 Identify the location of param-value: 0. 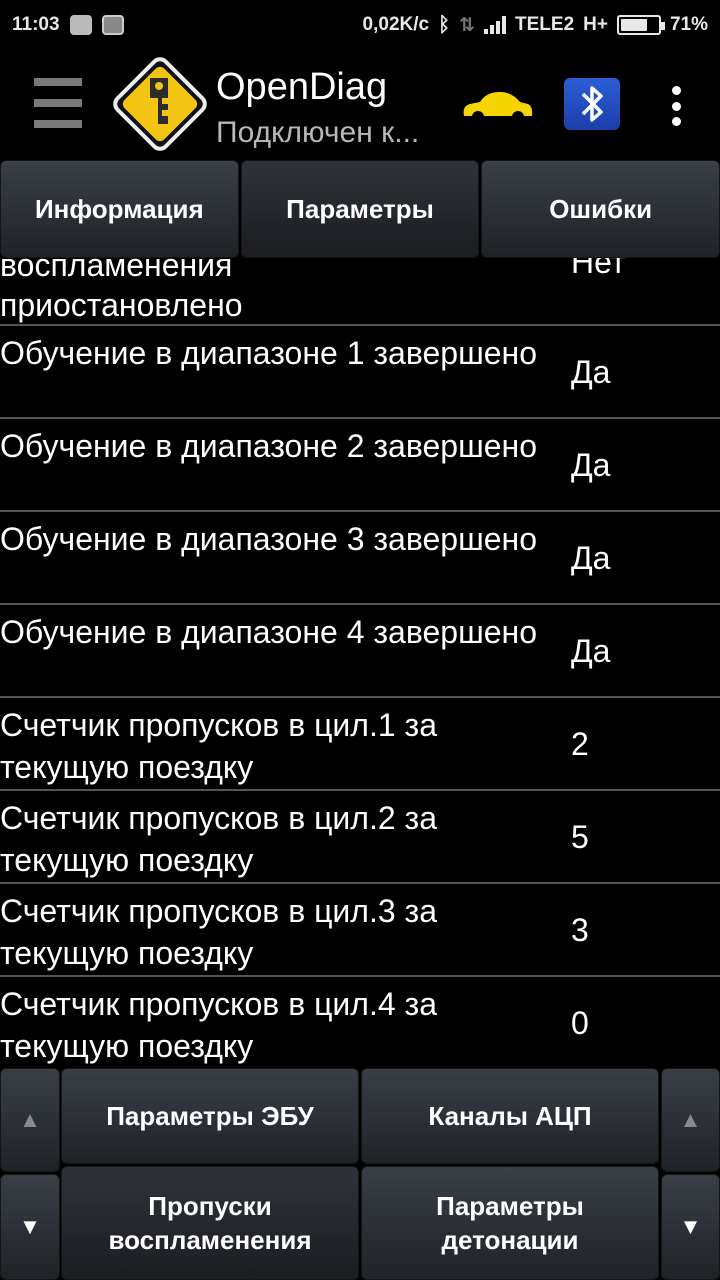
(580, 1023).